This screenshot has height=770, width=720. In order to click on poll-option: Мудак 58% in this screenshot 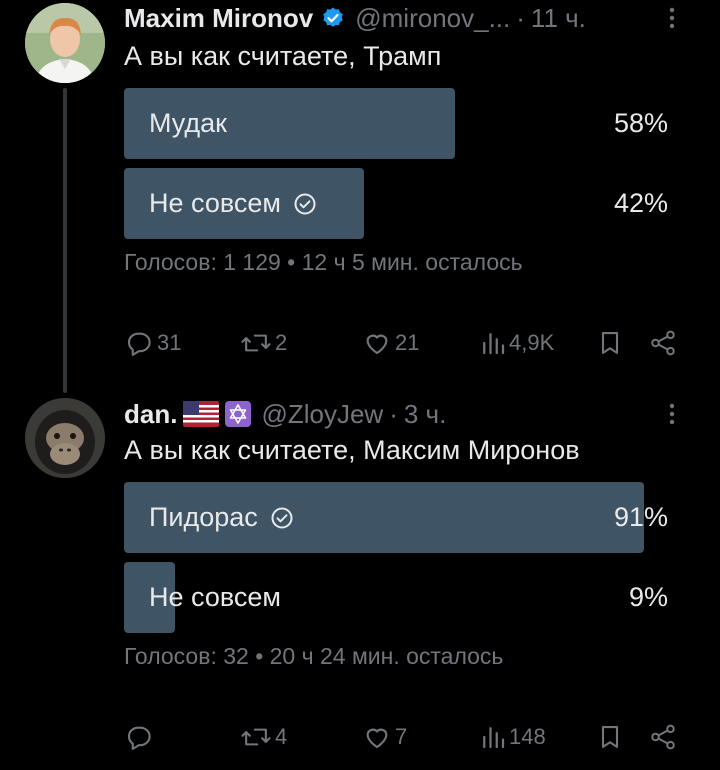, I will do `click(396, 123)`.